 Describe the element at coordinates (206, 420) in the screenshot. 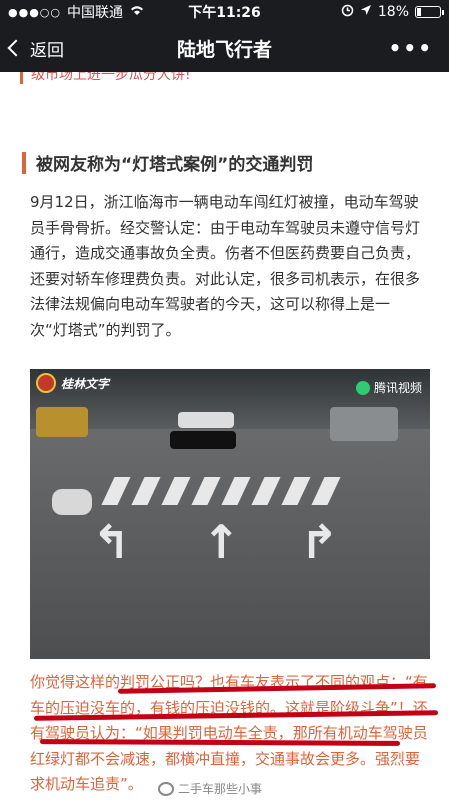

I see `white-car` at that location.